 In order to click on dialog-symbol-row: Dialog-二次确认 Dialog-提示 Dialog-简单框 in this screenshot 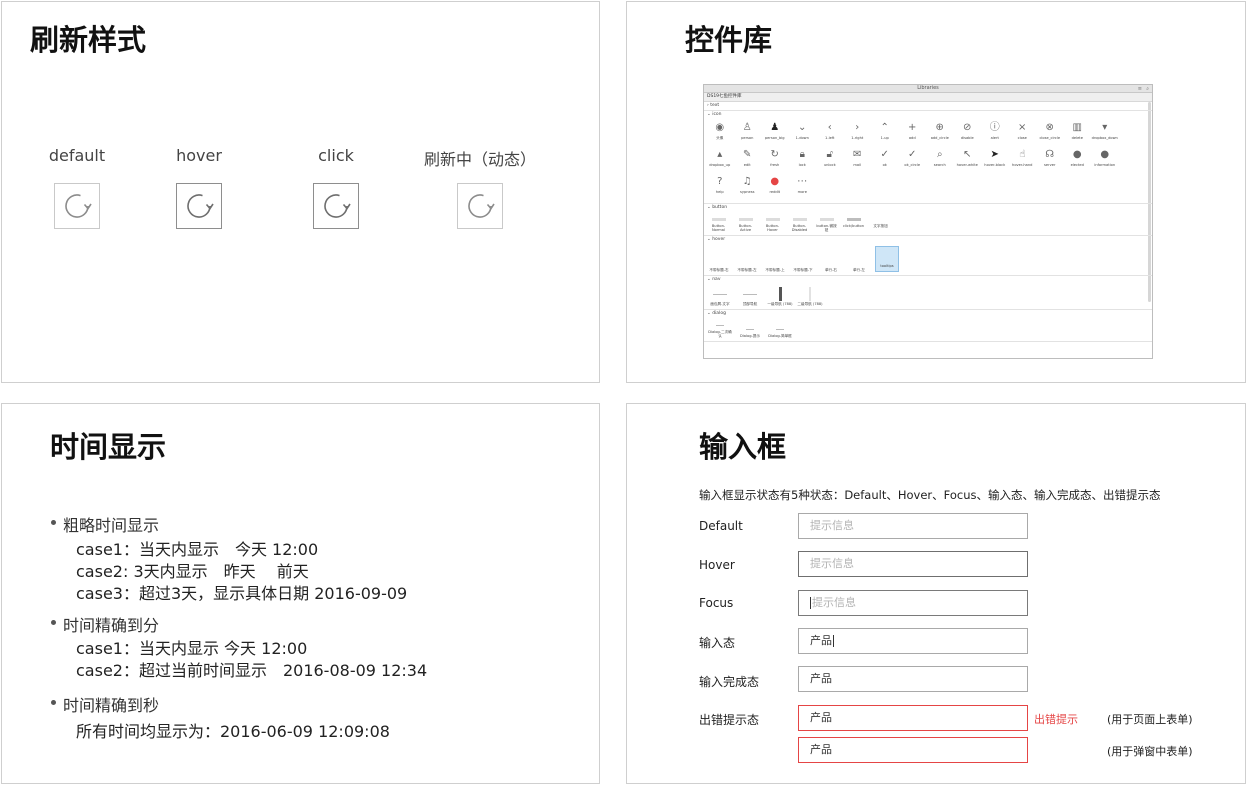, I will do `click(928, 329)`.